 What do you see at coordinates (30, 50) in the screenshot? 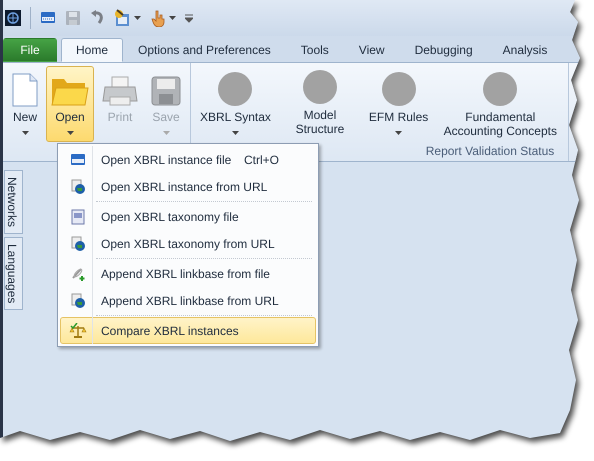
I see `file-tab: File` at bounding box center [30, 50].